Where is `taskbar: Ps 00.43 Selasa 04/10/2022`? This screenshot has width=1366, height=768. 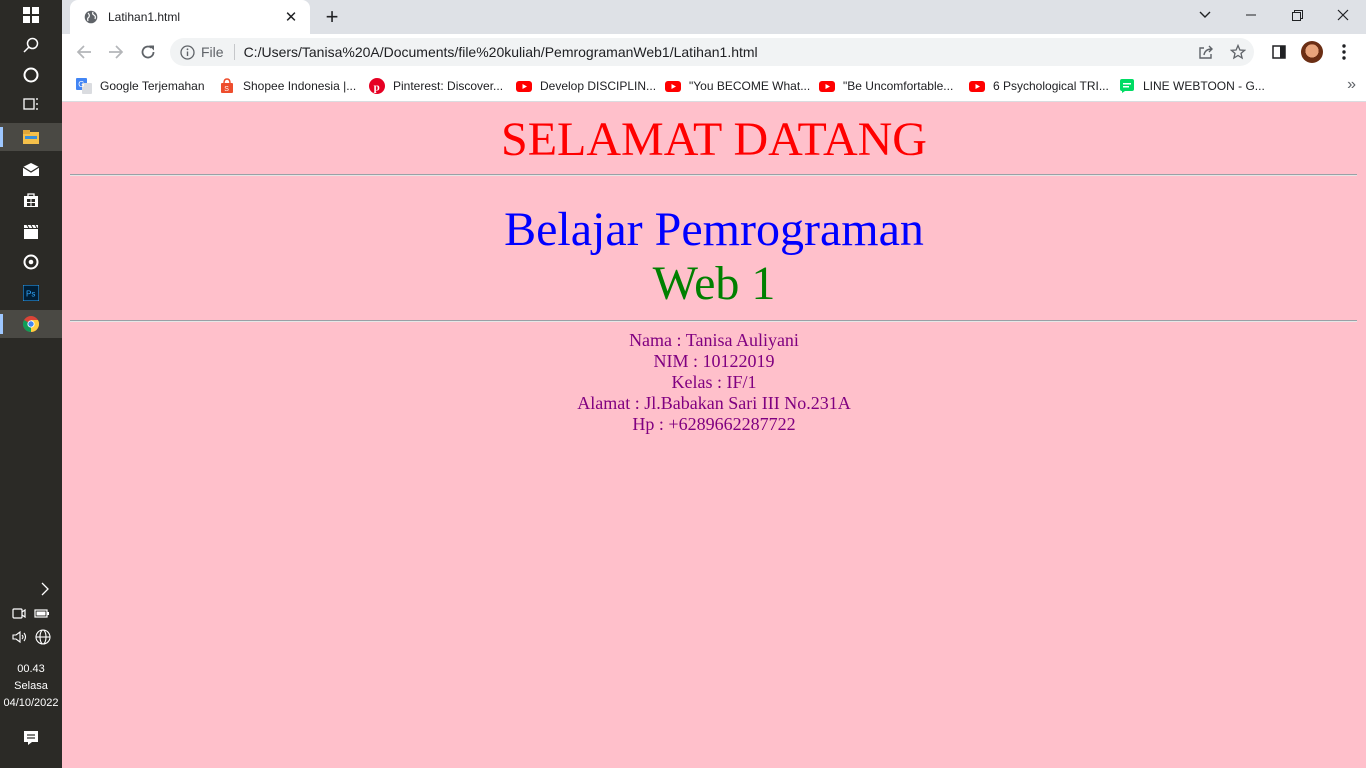 taskbar: Ps 00.43 Selasa 04/10/2022 is located at coordinates (31, 384).